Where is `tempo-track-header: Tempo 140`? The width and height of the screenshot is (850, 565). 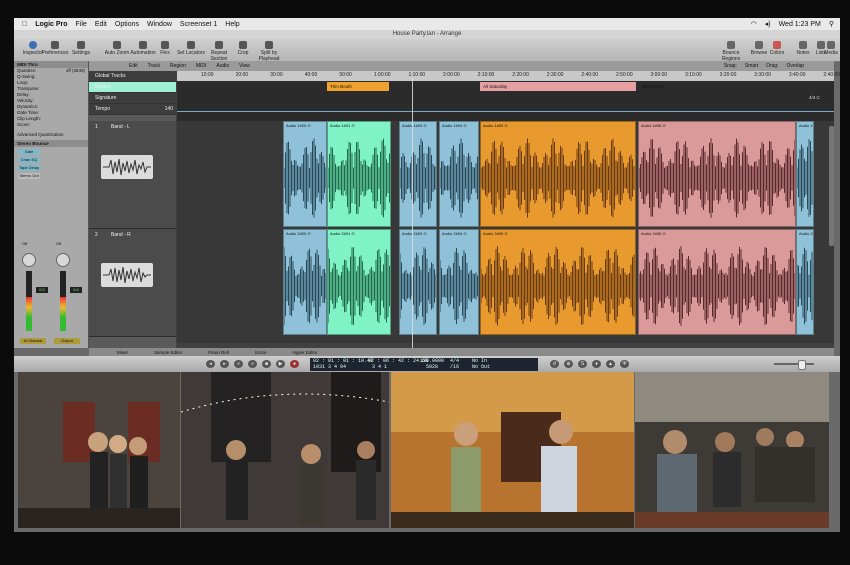
tempo-track-header: Tempo 140 is located at coordinates (132, 109).